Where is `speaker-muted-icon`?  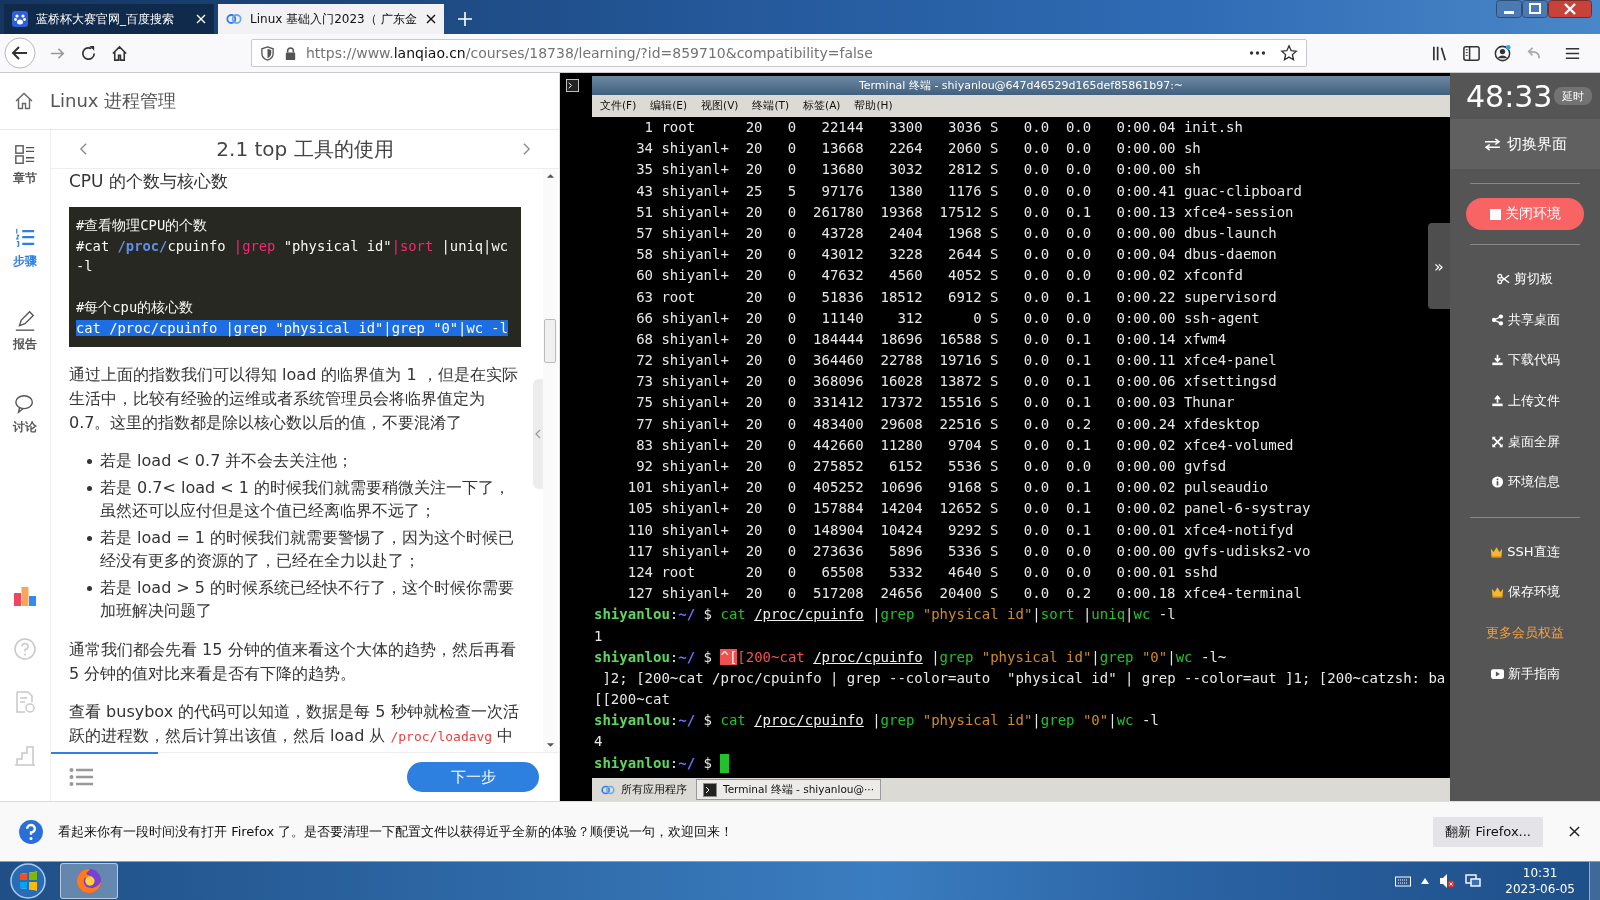 speaker-muted-icon is located at coordinates (1447, 881).